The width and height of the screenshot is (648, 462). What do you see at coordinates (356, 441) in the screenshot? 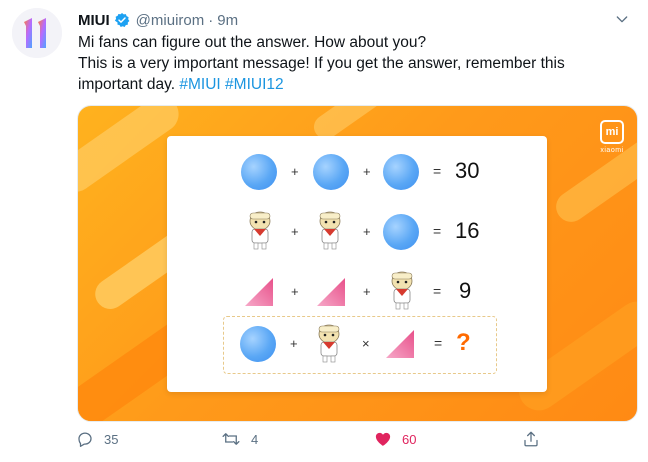
I see `tweet-actions: 35 4 60` at bounding box center [356, 441].